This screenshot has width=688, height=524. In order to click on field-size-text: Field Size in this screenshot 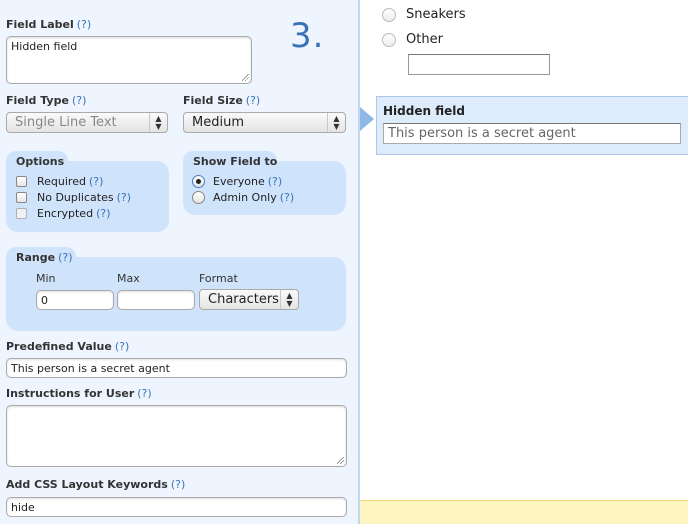, I will do `click(213, 100)`.